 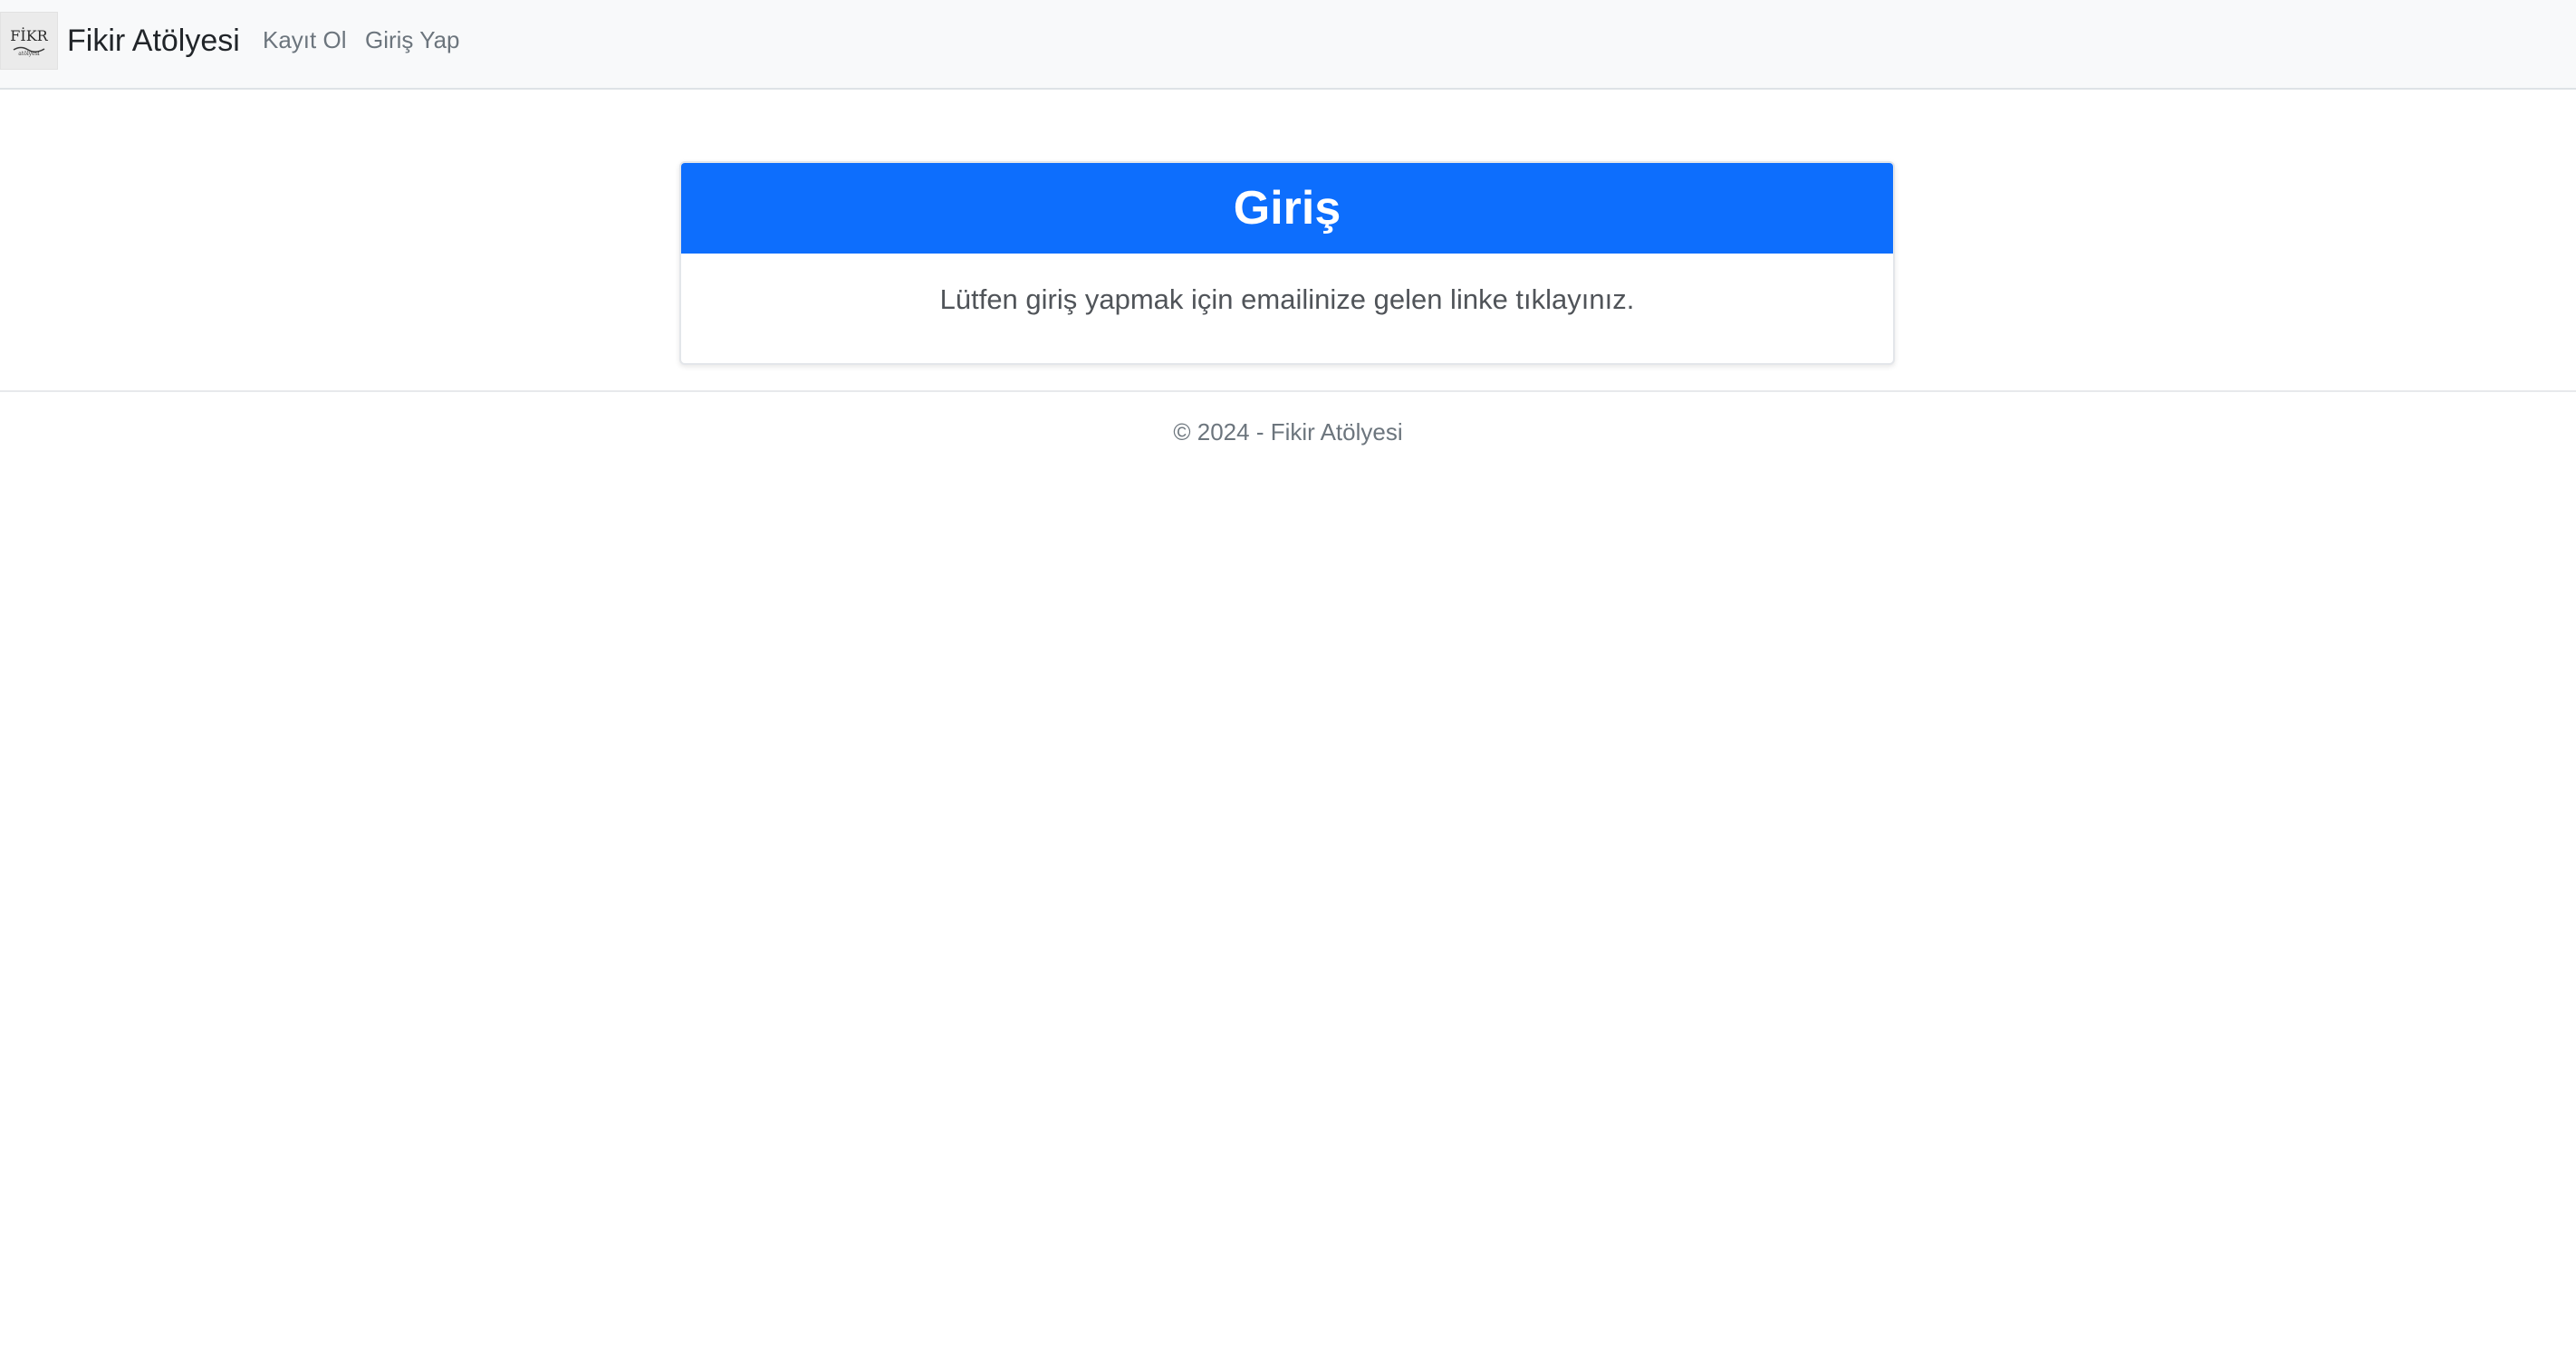 I want to click on footer-divider, so click(x=1288, y=391).